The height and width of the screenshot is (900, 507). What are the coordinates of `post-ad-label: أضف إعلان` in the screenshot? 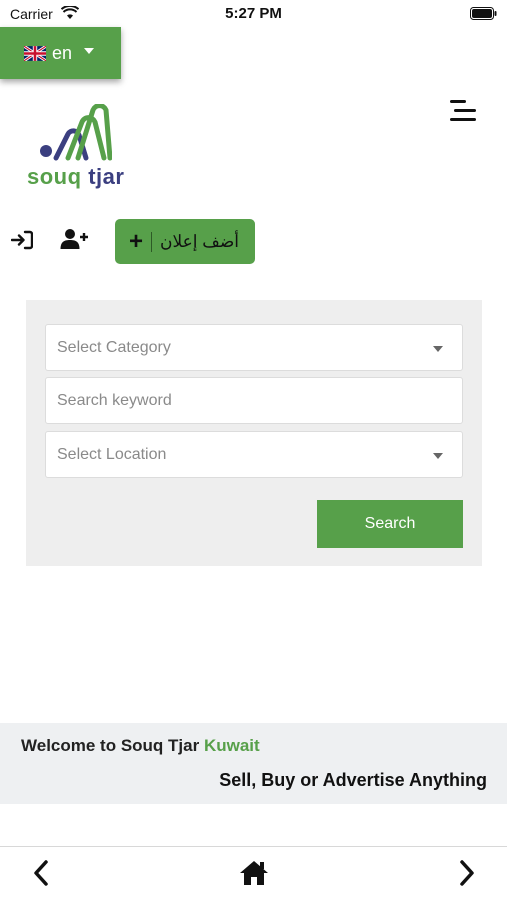 It's located at (199, 241).